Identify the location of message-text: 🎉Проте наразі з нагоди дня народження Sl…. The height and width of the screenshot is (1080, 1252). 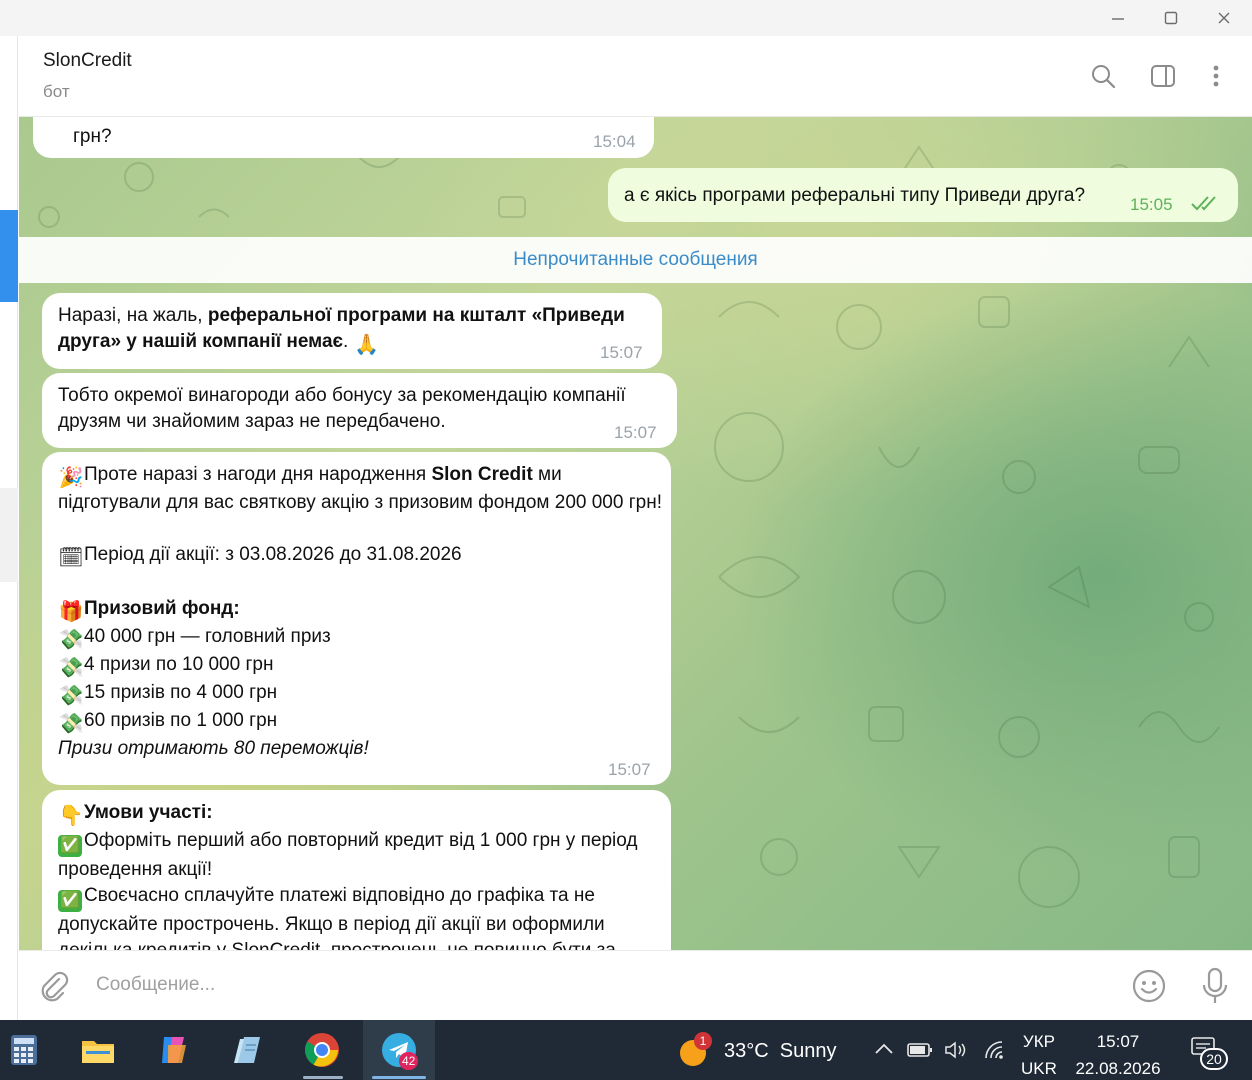
(360, 612).